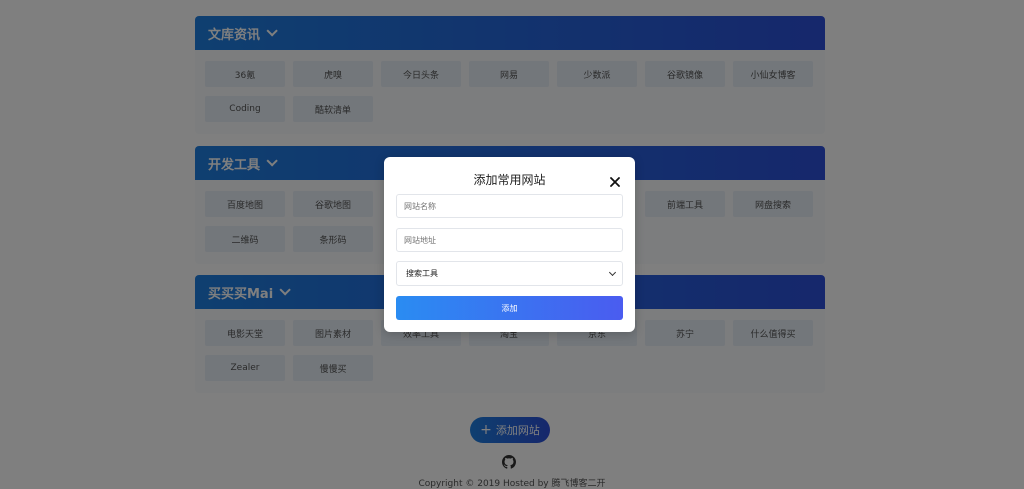  What do you see at coordinates (509, 206) in the screenshot?
I see `site-name-input` at bounding box center [509, 206].